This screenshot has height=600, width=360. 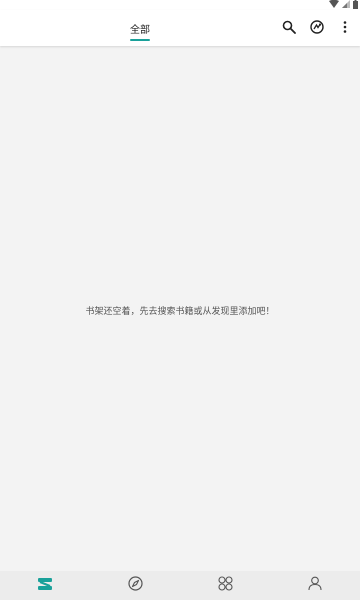 I want to click on grid-apps-icon, so click(x=225, y=585).